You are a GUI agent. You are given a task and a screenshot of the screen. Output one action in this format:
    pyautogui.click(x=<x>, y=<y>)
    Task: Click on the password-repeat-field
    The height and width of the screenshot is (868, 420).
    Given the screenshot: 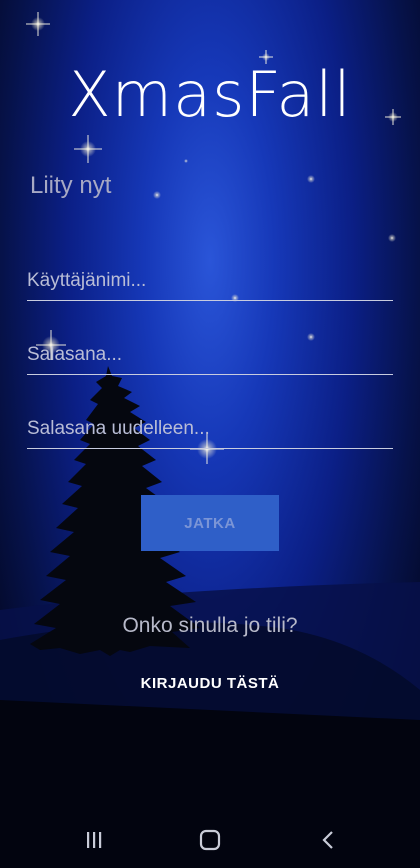 What is the action you would take?
    pyautogui.click(x=210, y=429)
    